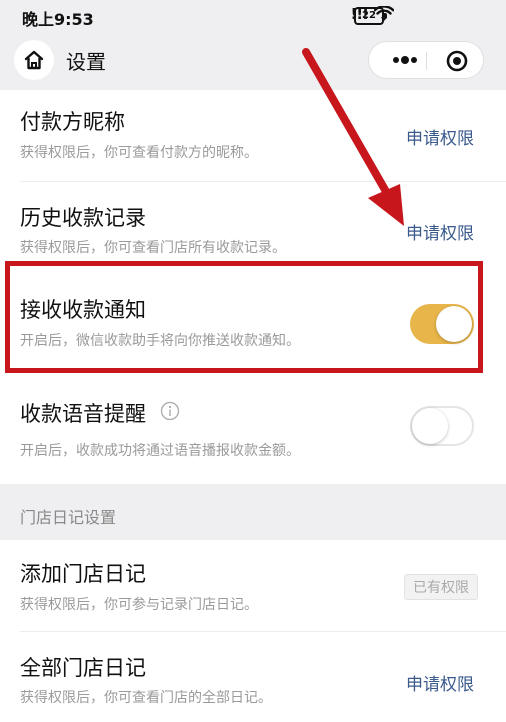 This screenshot has width=506, height=722. What do you see at coordinates (457, 61) in the screenshot?
I see `close-mini-program-icon` at bounding box center [457, 61].